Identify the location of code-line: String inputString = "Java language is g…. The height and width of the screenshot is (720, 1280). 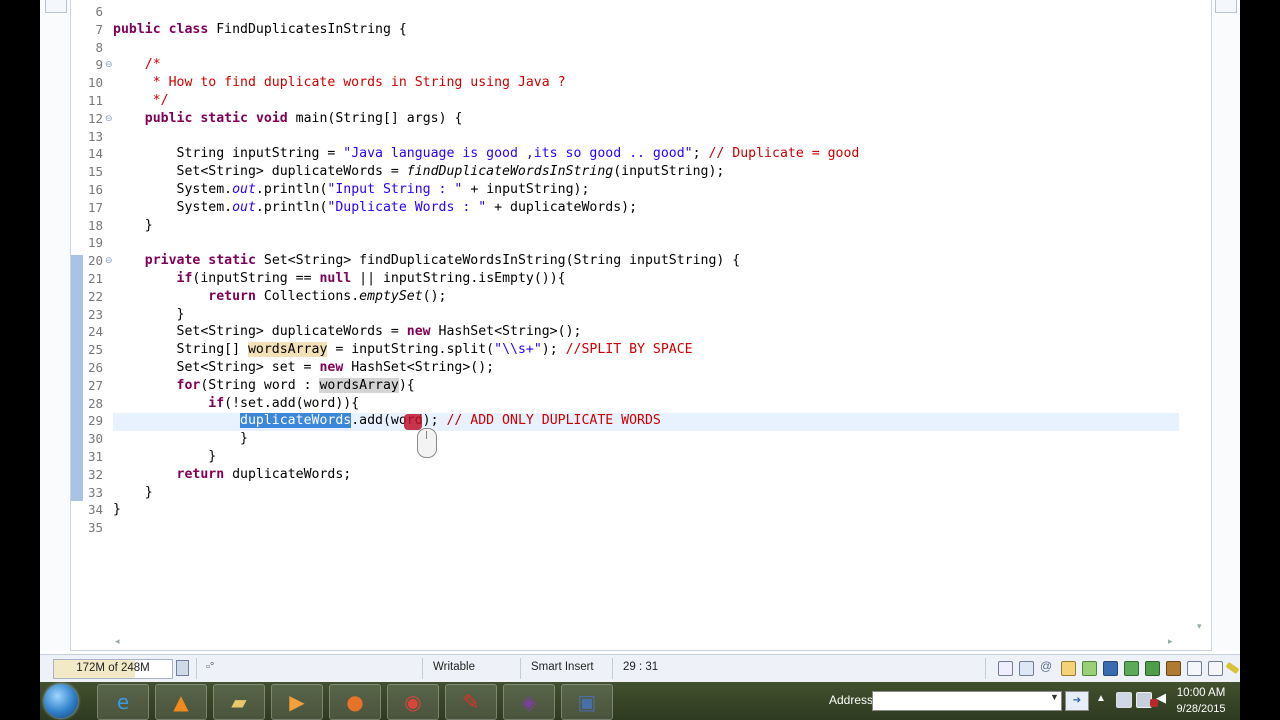
(486, 154).